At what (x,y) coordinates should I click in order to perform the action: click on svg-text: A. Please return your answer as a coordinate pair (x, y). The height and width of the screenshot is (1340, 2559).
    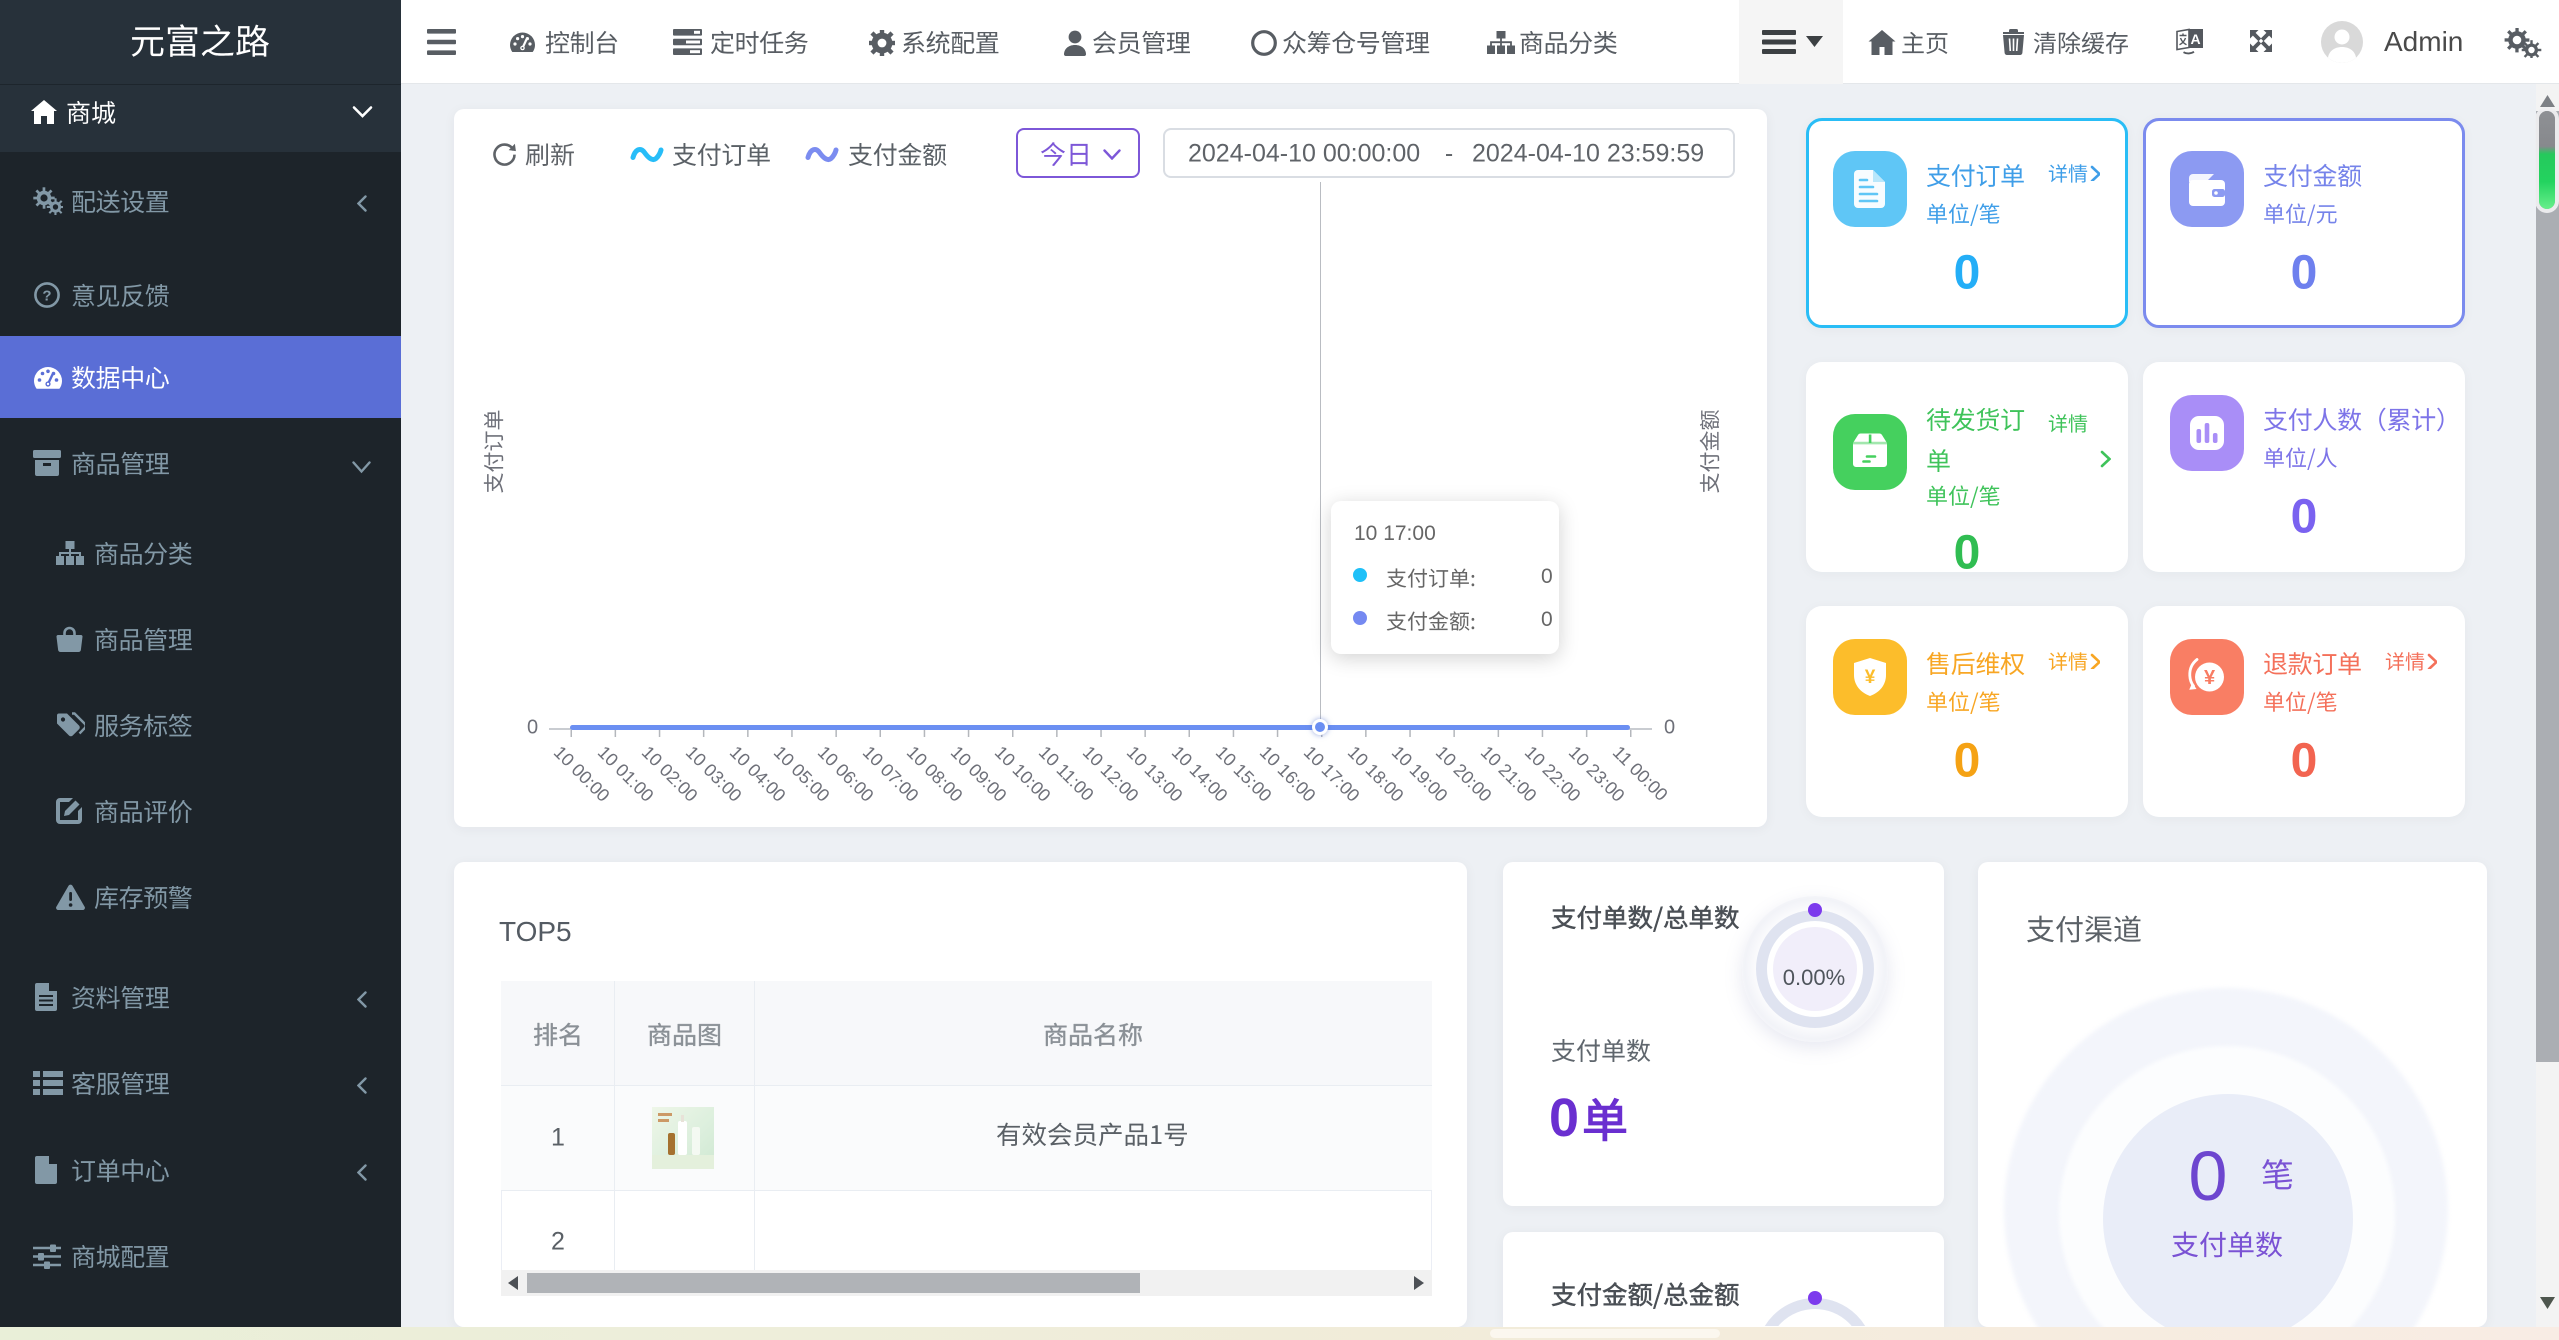
    Looking at the image, I should click on (2195, 39).